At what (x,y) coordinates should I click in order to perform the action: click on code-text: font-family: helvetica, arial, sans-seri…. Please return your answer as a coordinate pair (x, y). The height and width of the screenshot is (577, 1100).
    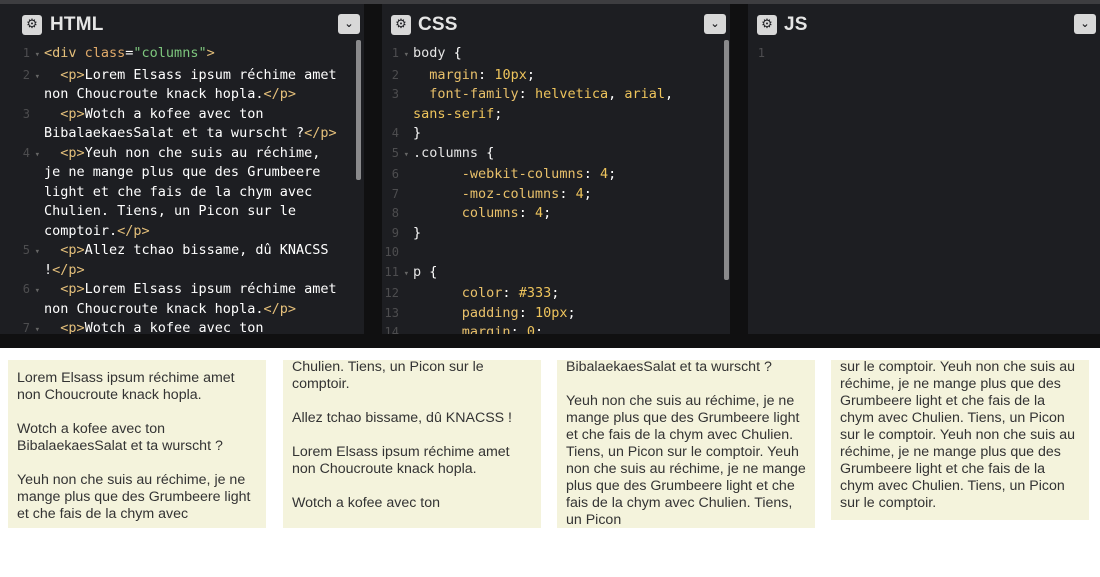
    Looking at the image, I should click on (547, 104).